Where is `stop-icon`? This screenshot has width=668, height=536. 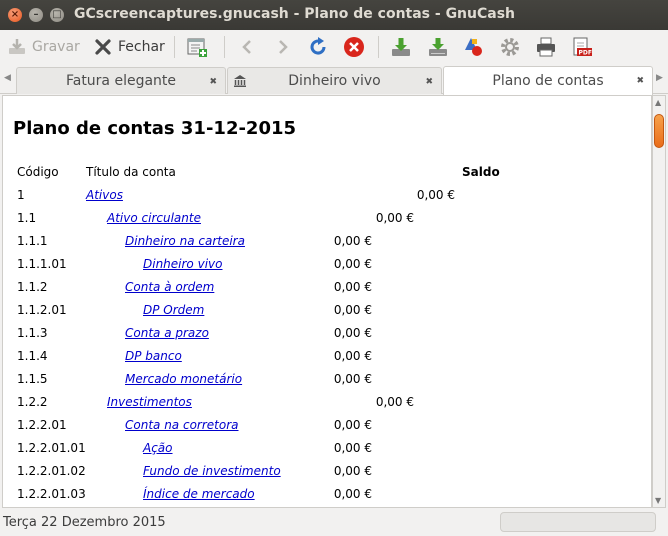
stop-icon is located at coordinates (354, 47).